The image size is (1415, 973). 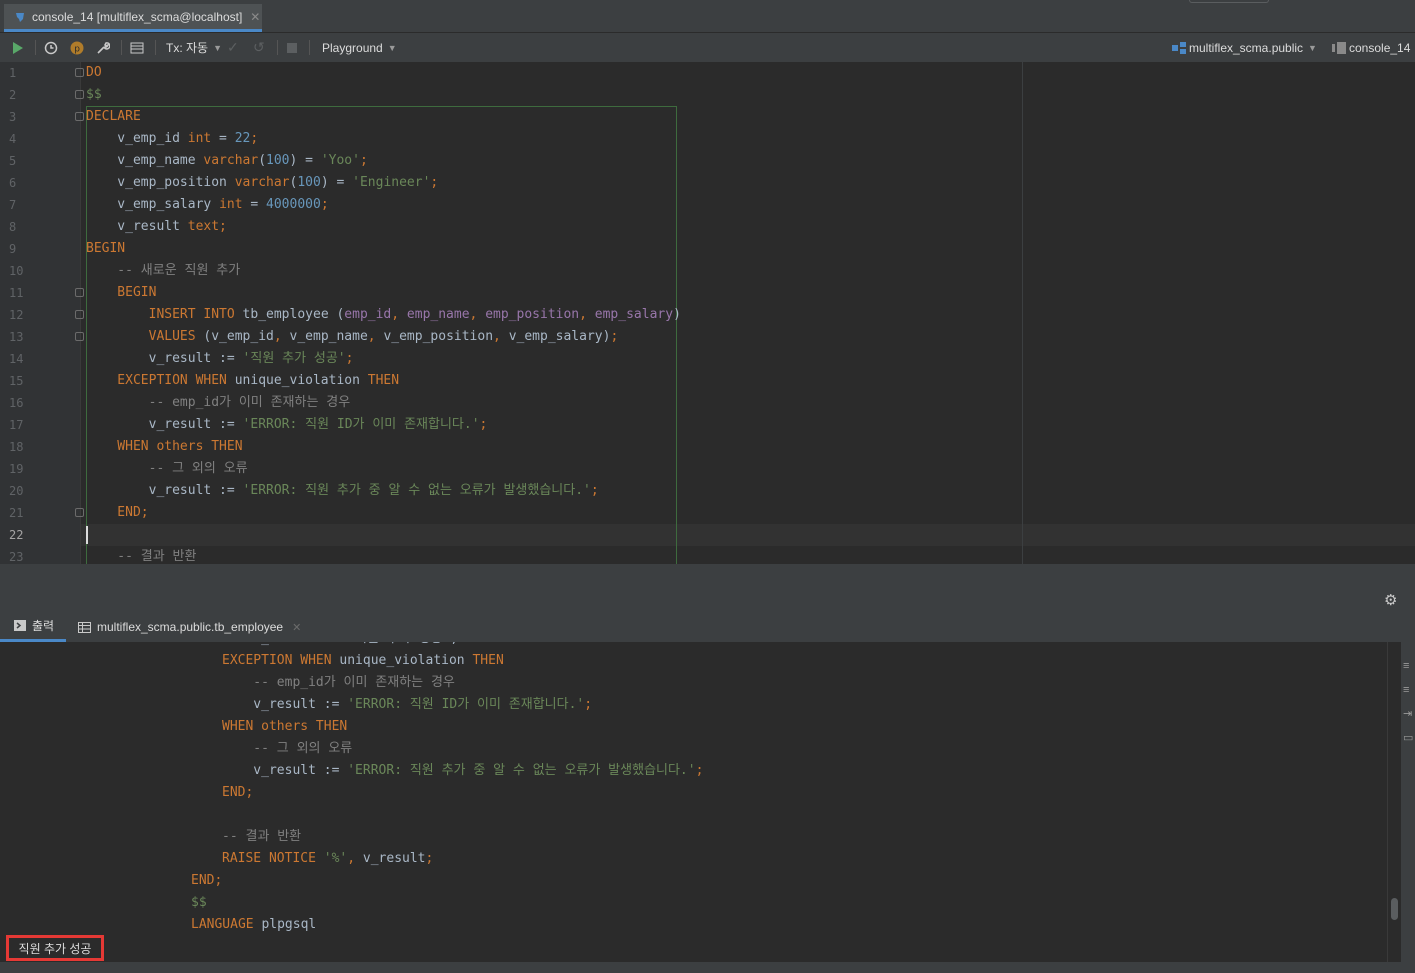 What do you see at coordinates (262, 160) in the screenshot?
I see `code-token: (` at bounding box center [262, 160].